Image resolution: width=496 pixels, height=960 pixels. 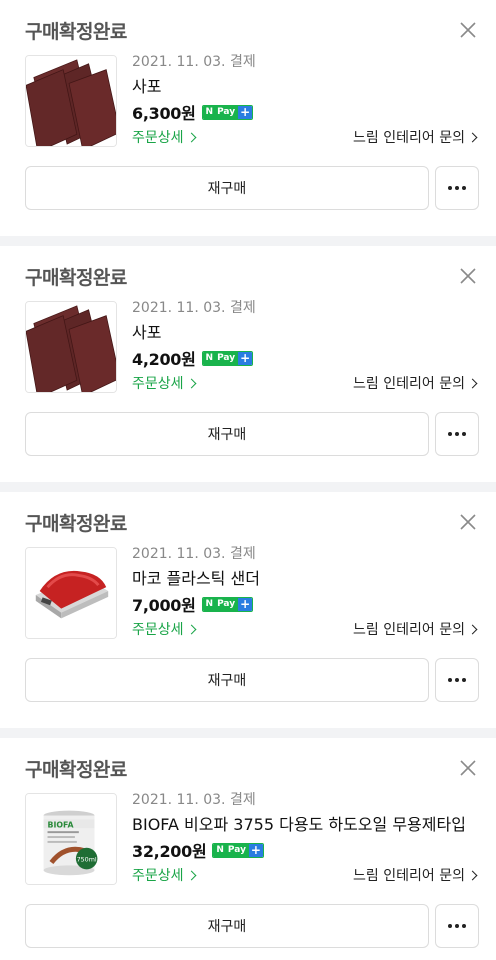 What do you see at coordinates (305, 358) in the screenshot?
I see `price-row: 4,200원 N Pay +` at bounding box center [305, 358].